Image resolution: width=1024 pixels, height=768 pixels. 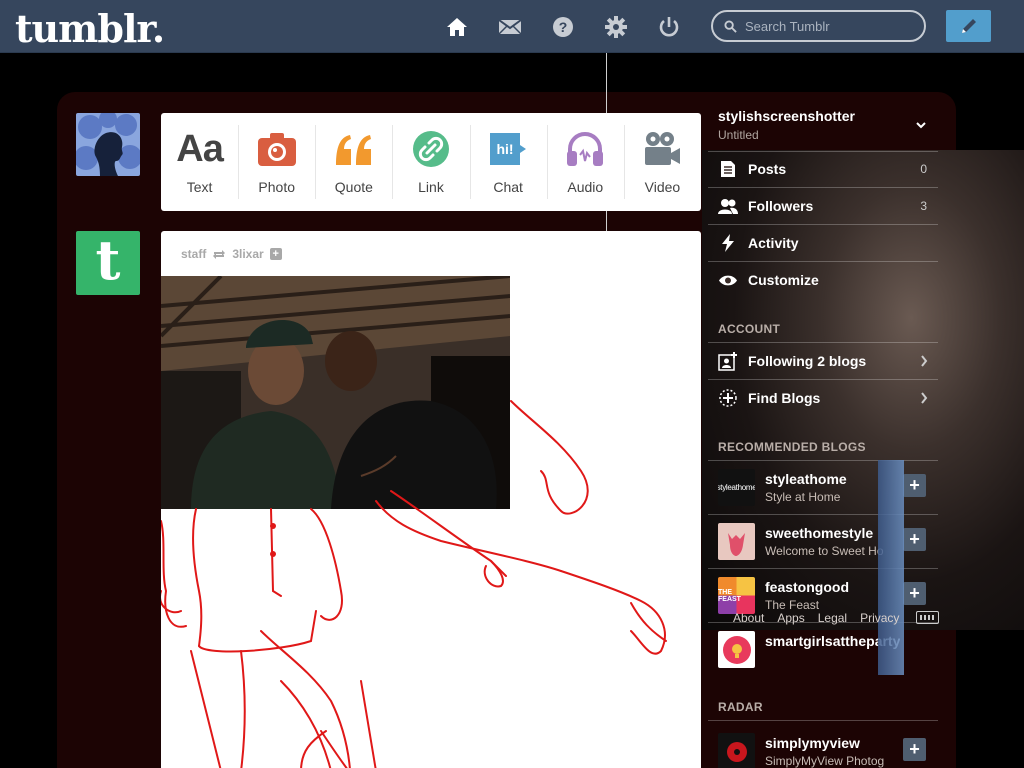 What do you see at coordinates (923, 206) in the screenshot?
I see `followers-count: 3` at bounding box center [923, 206].